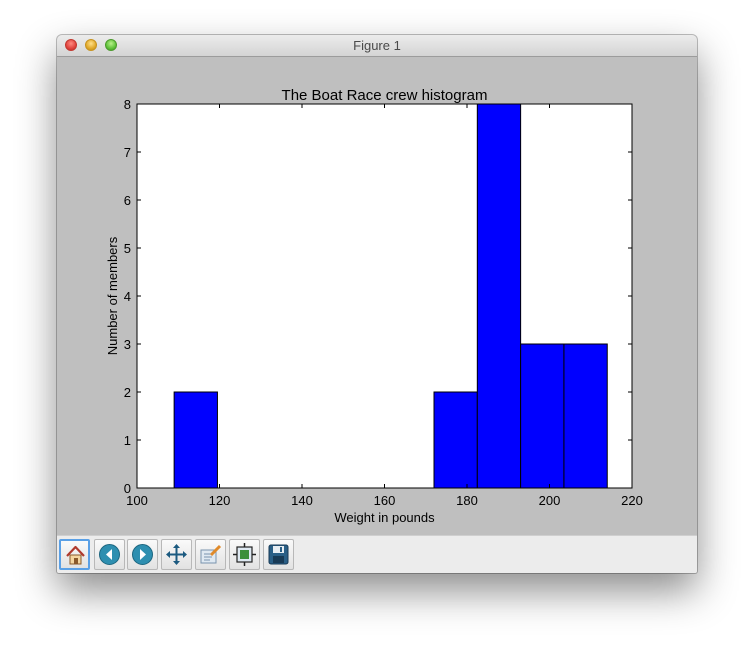 This screenshot has height=652, width=754. I want to click on x-tick-label: 200, so click(550, 500).